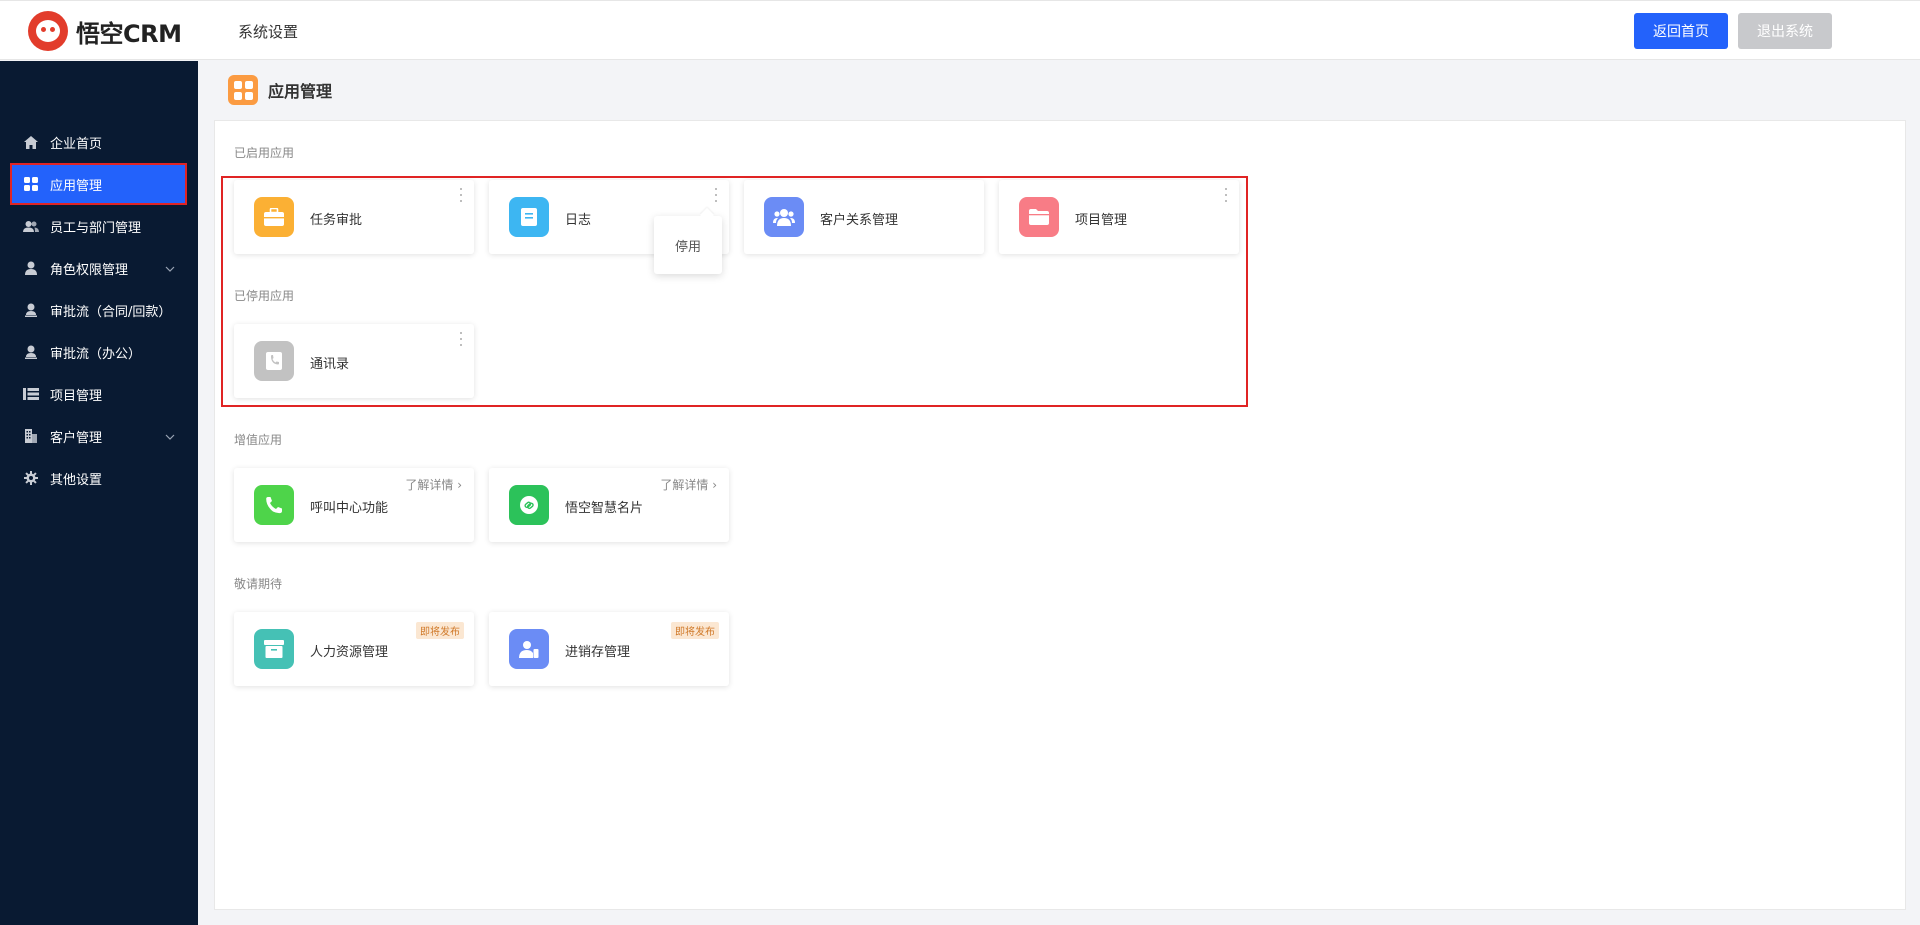 This screenshot has width=1920, height=925. I want to click on sidebar-item-label: 应用管理, so click(76, 186).